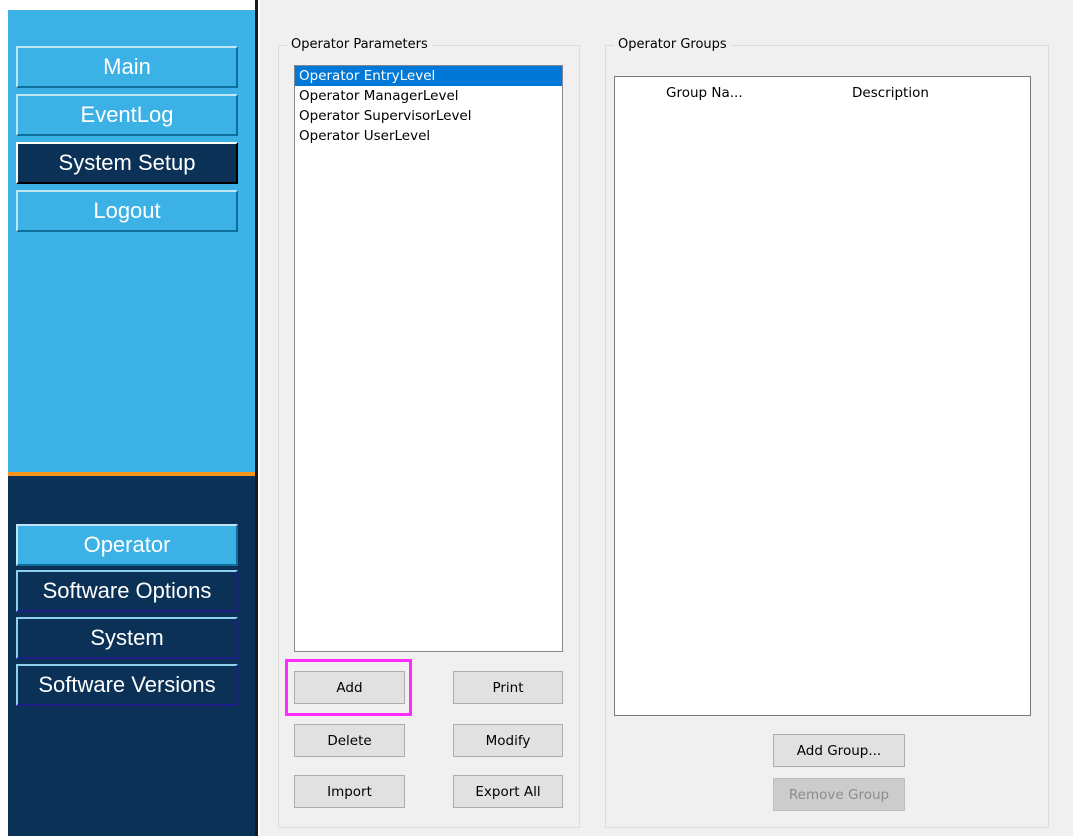 The image size is (1073, 836). I want to click on column-header-description: Description, so click(890, 93).